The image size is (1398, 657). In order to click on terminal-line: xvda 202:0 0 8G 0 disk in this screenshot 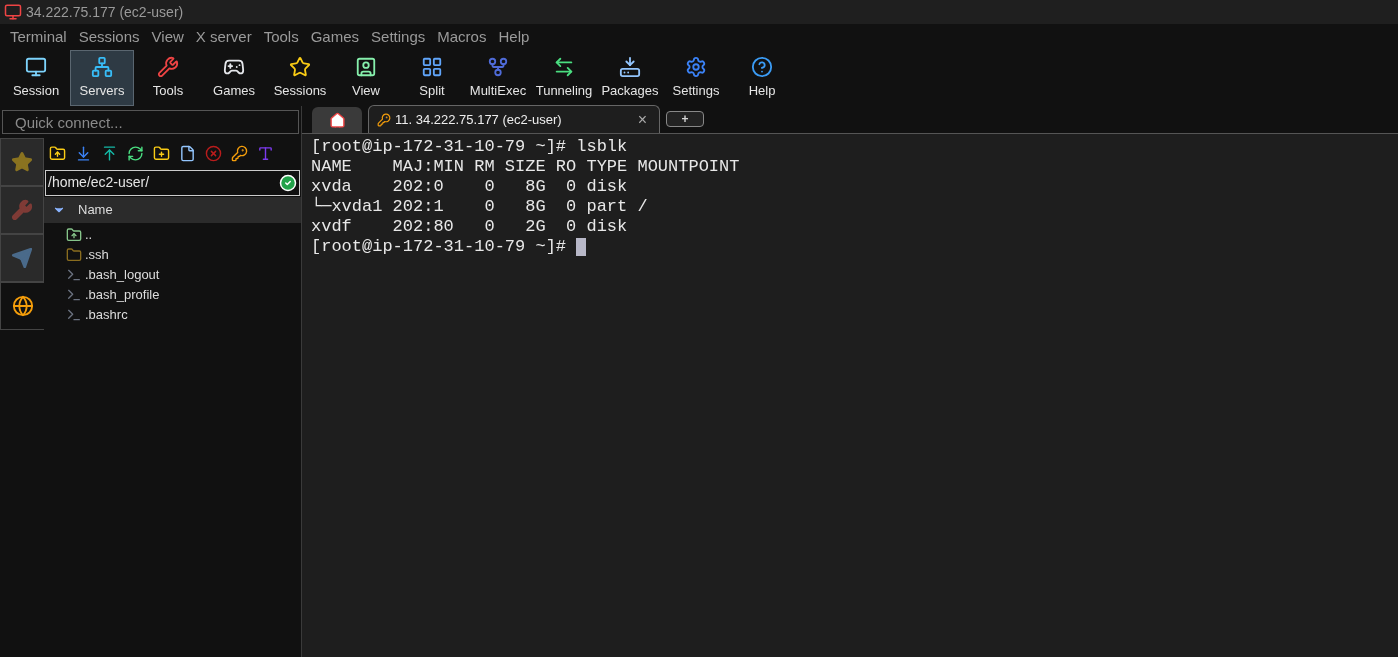, I will do `click(469, 186)`.